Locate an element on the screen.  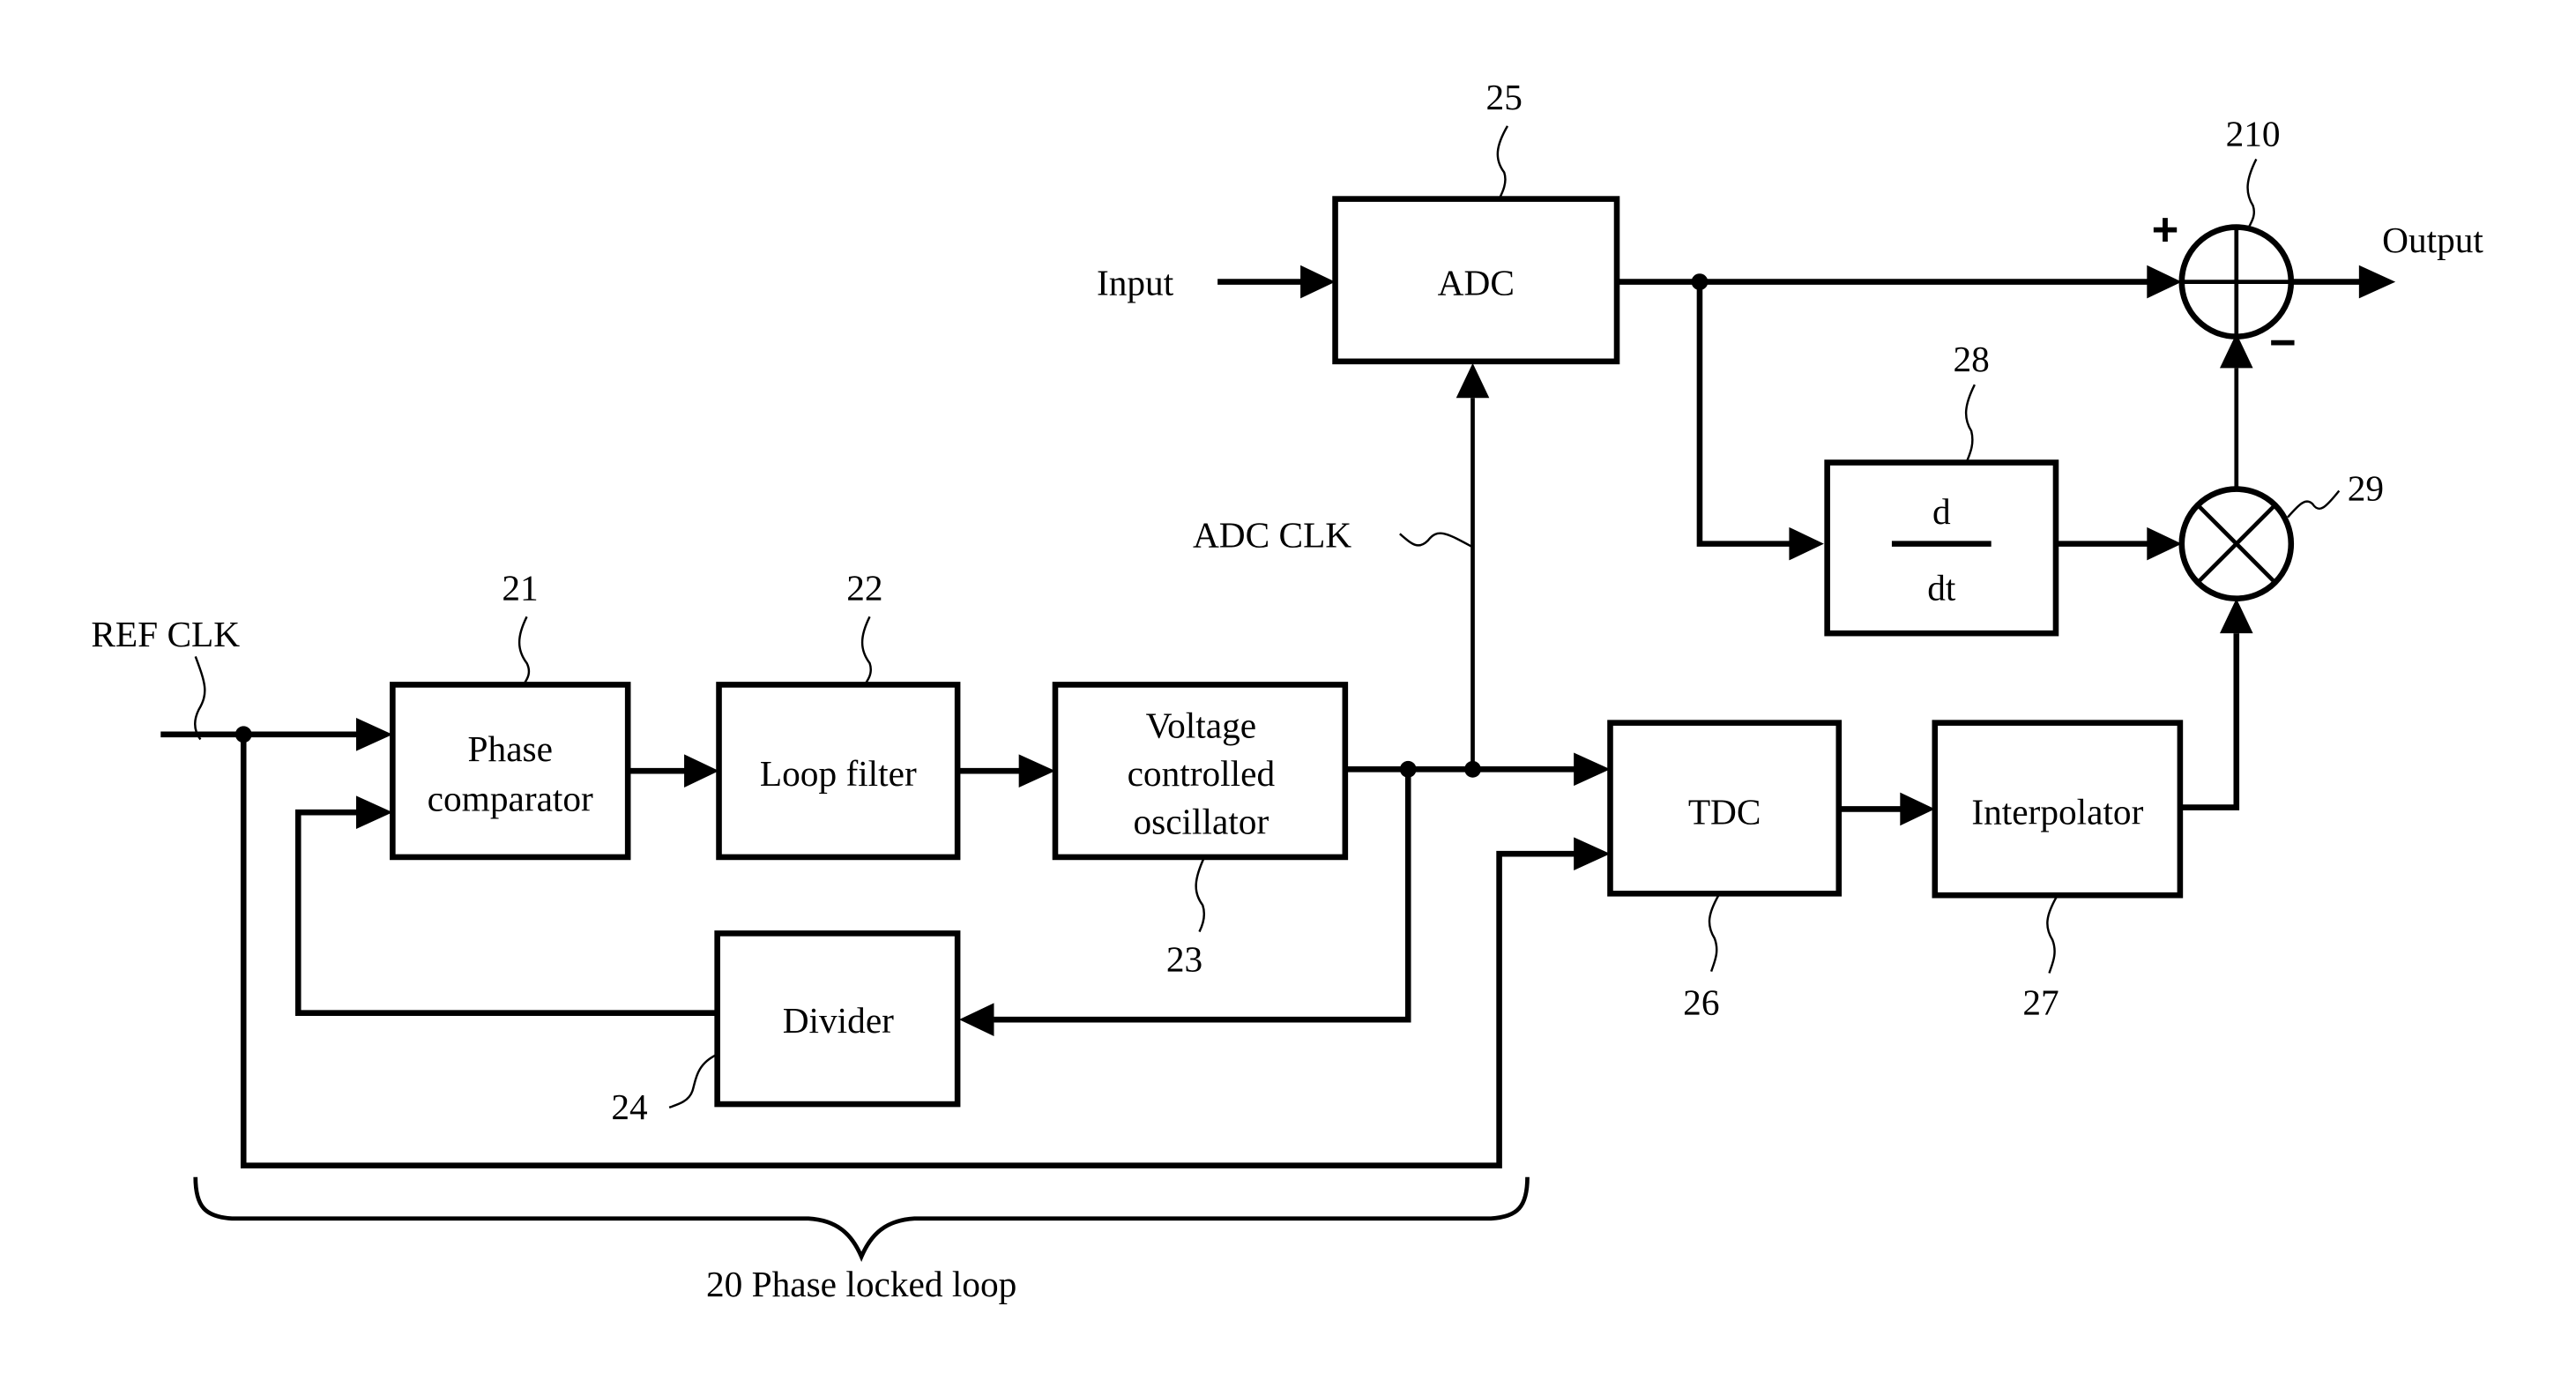
multiplier-ref-number: 29 is located at coordinates (2366, 488).